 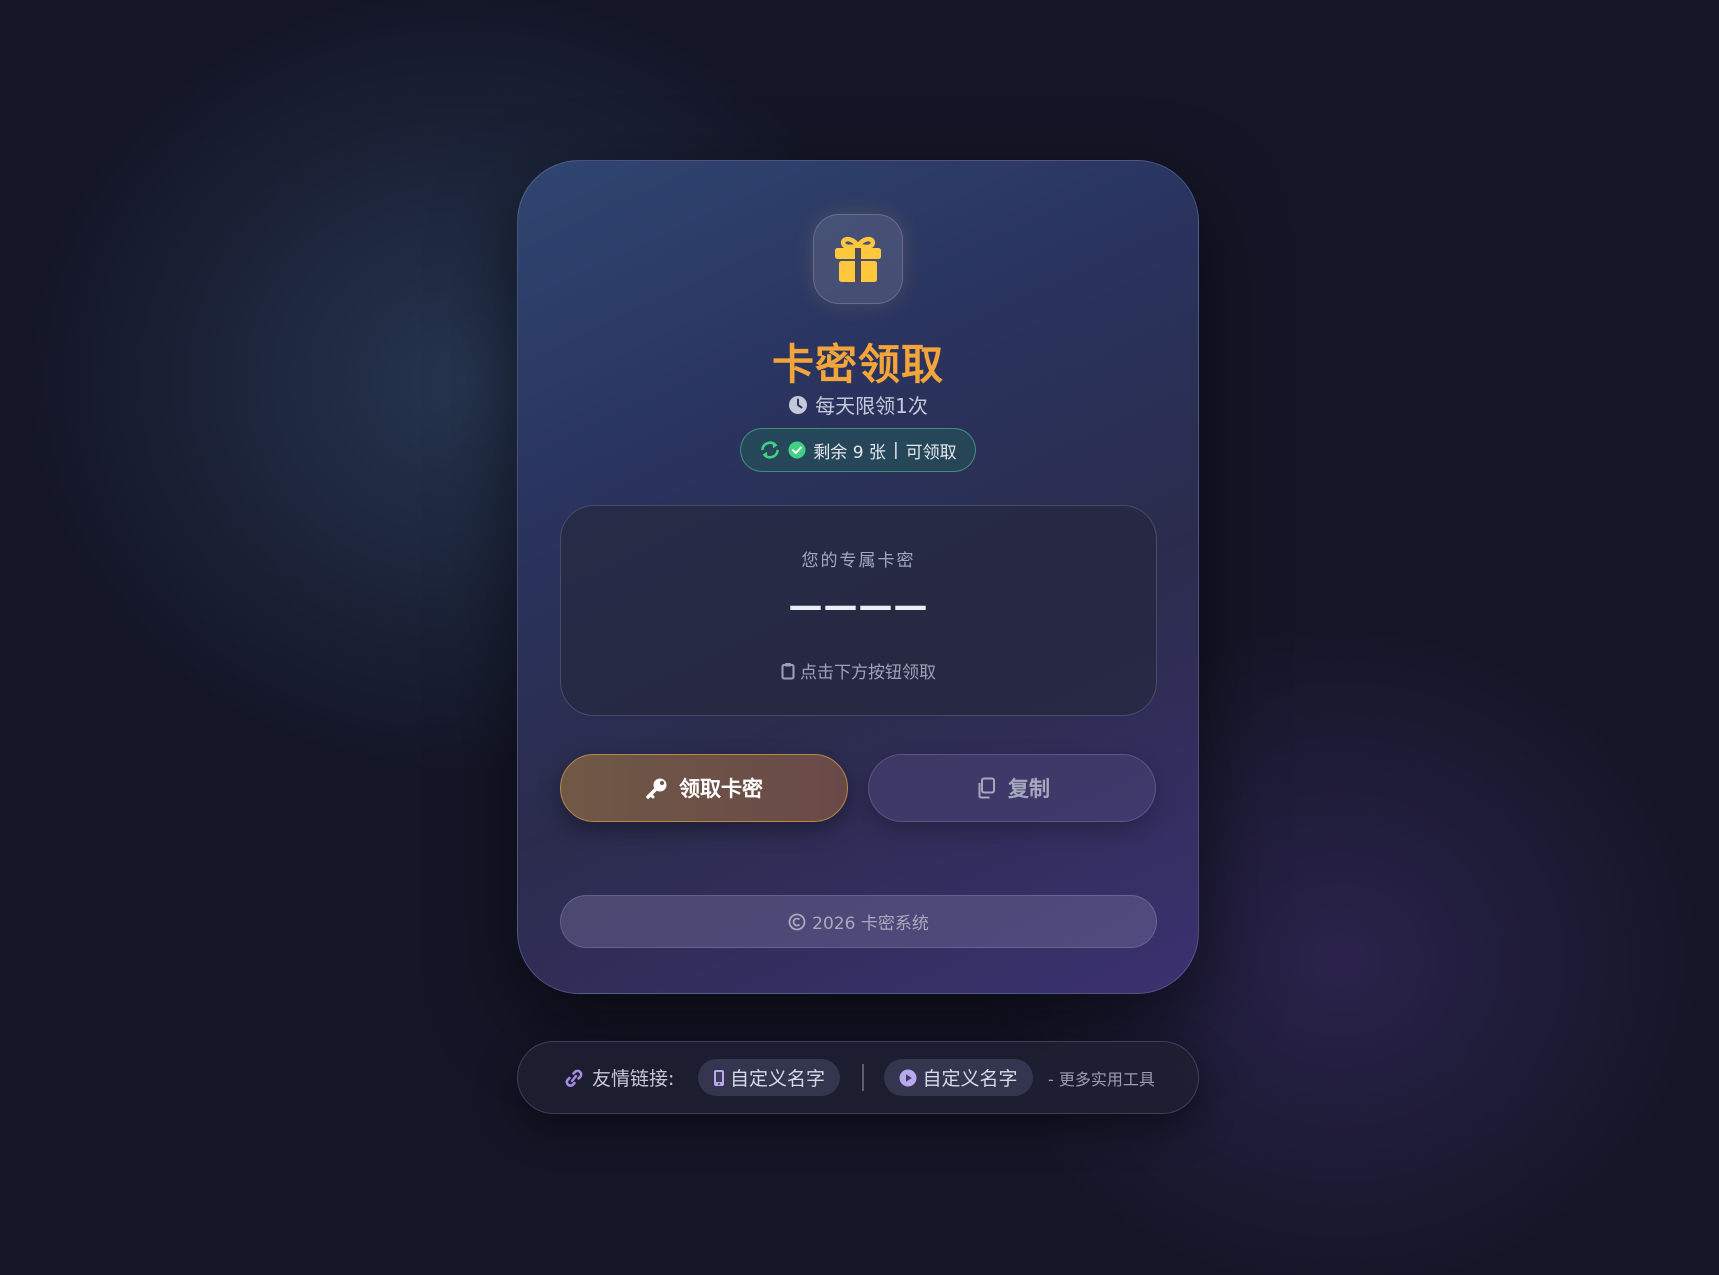 I want to click on more-tools-text: - 更多实用工具, so click(x=1101, y=1079).